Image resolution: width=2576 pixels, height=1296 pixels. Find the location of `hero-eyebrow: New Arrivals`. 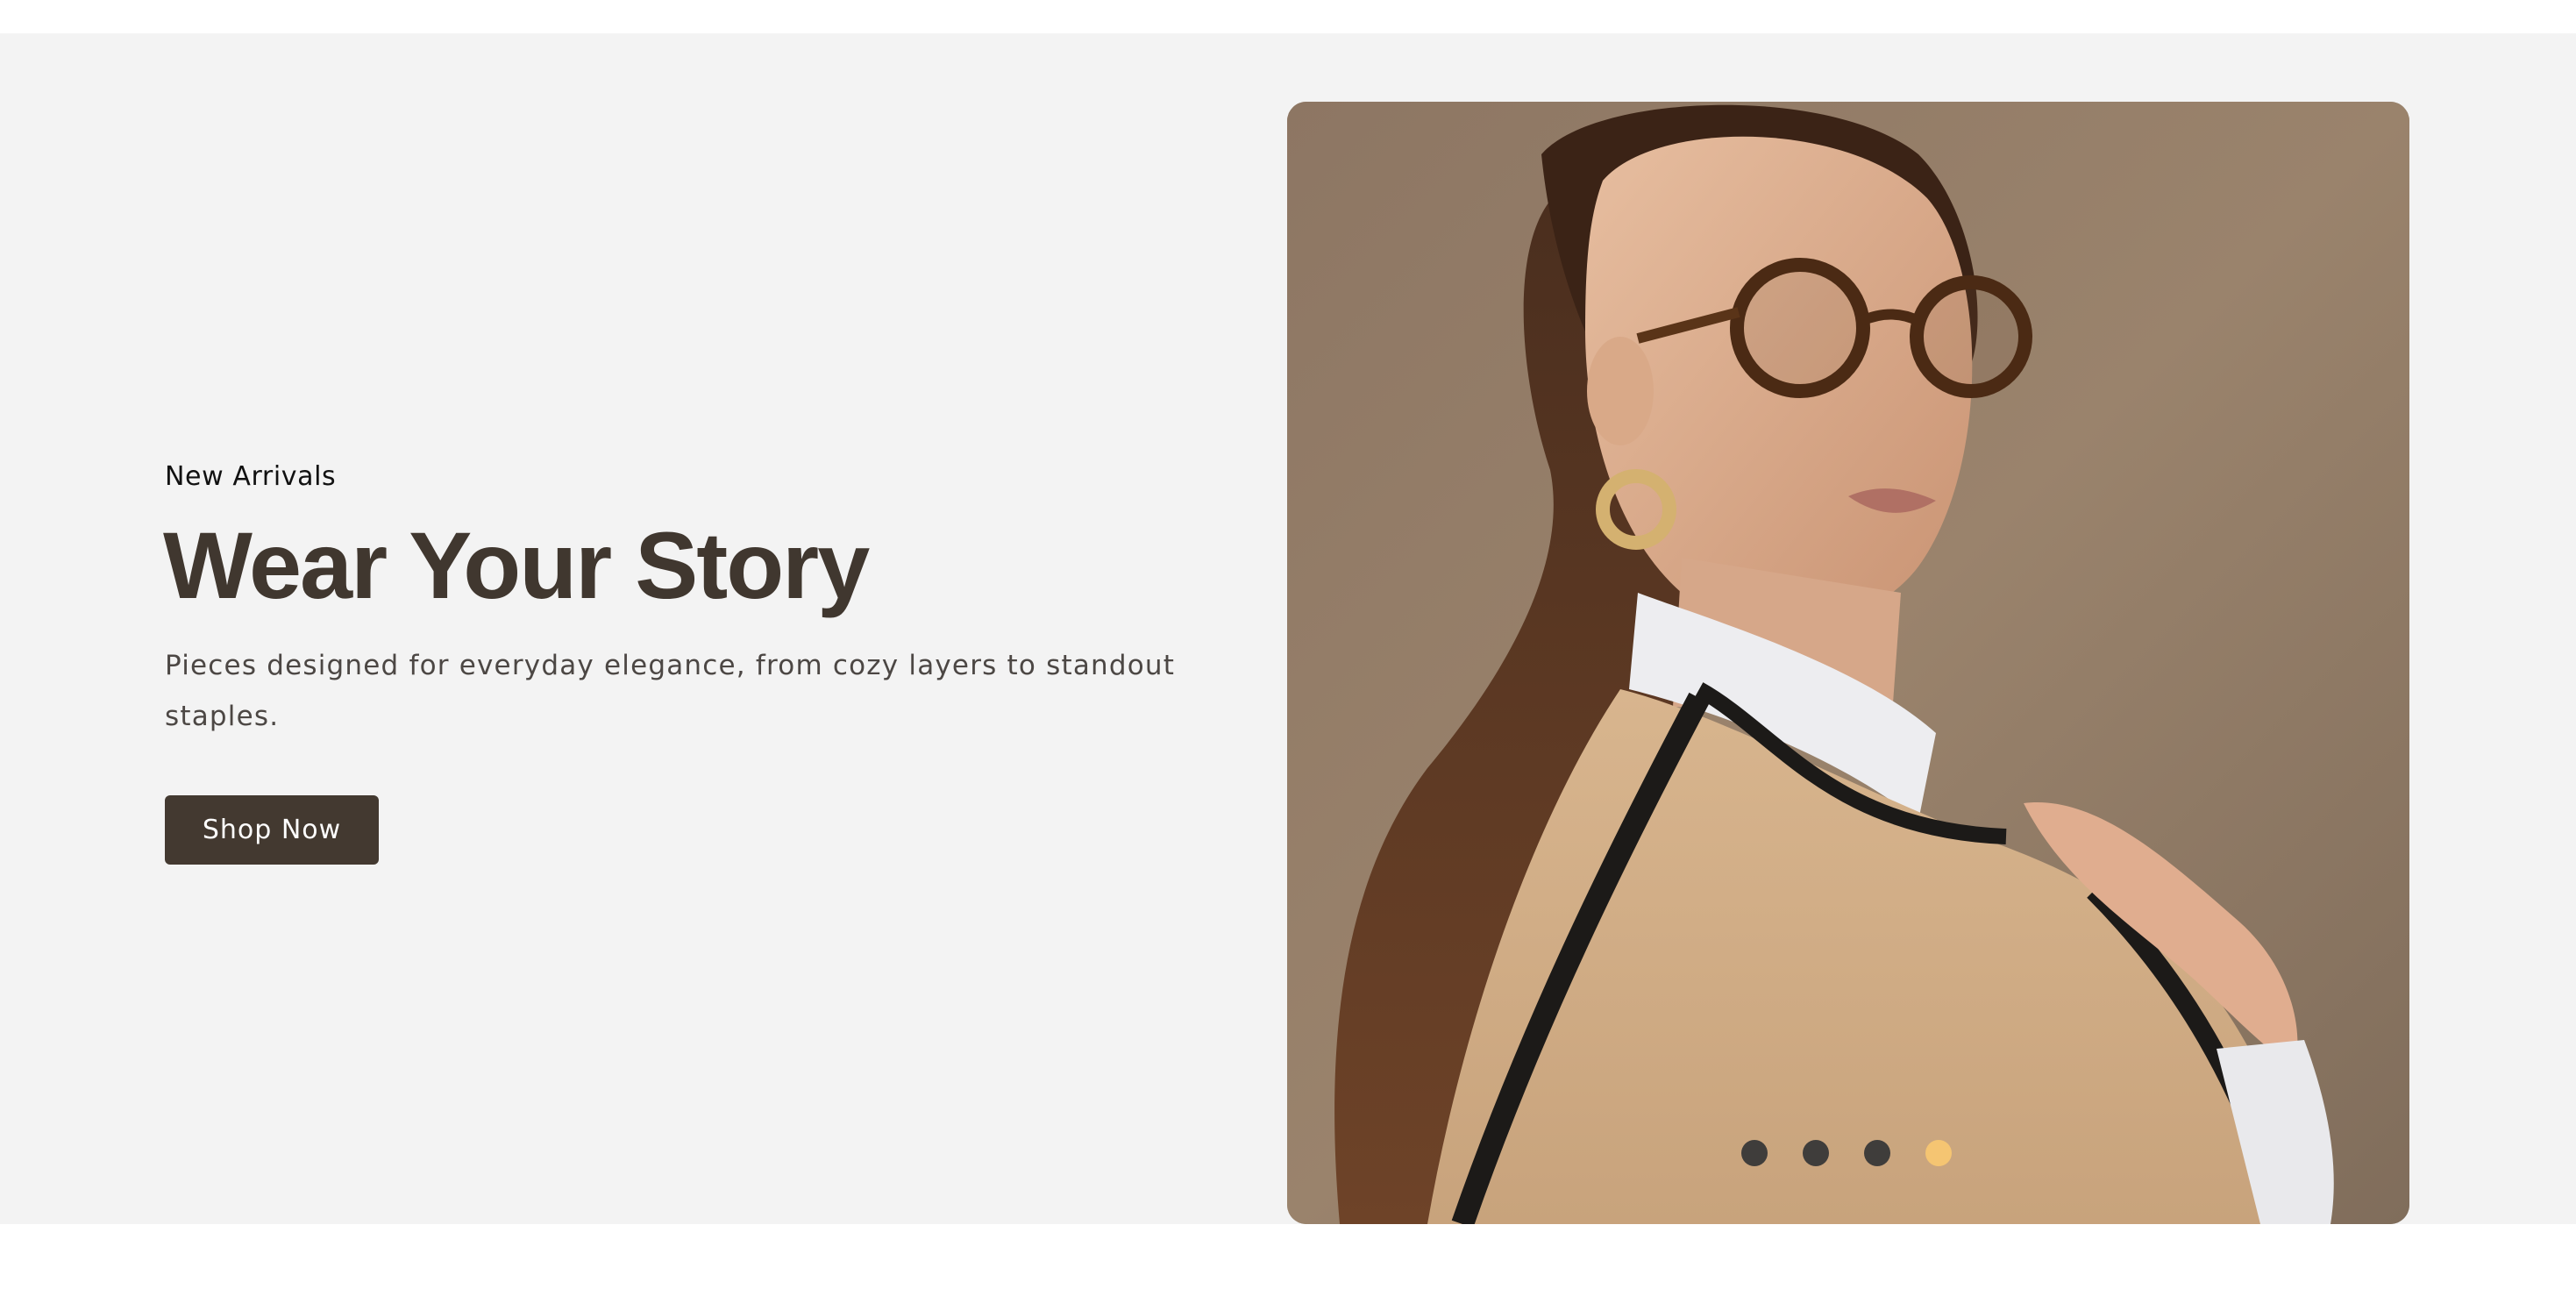

hero-eyebrow: New Arrivals is located at coordinates (251, 476).